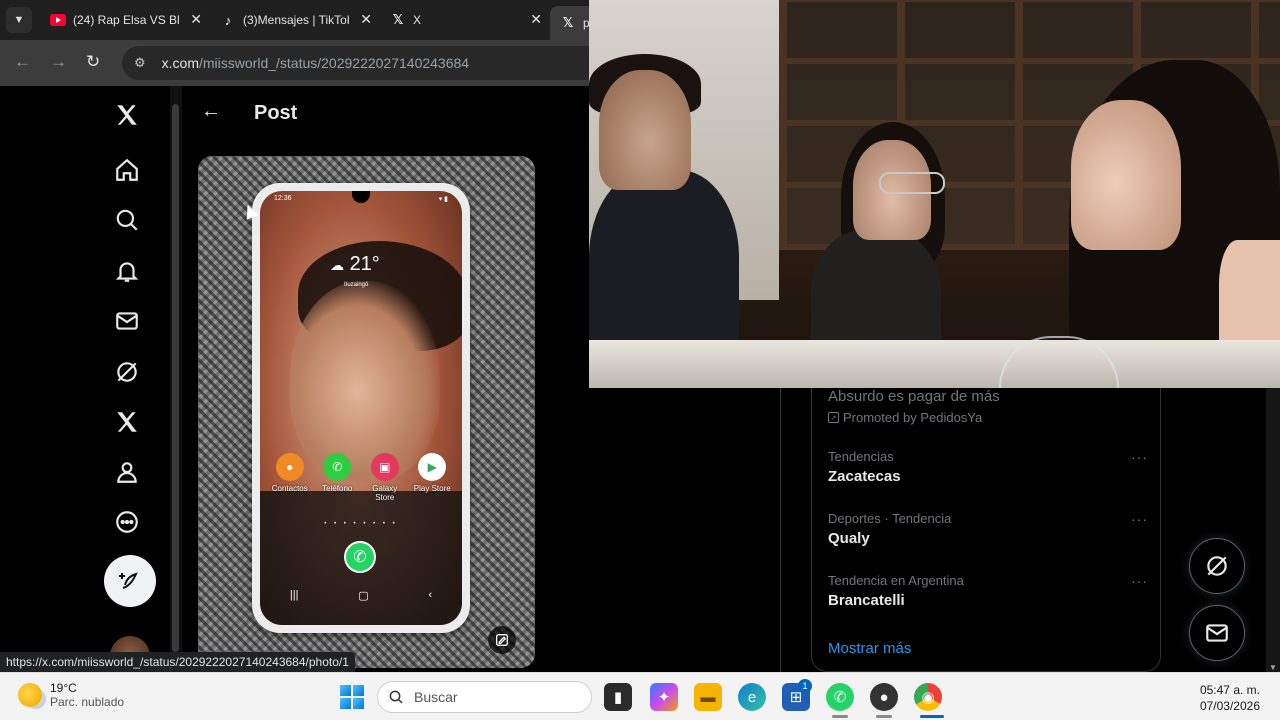  I want to click on ad-text: Absurdo es pagar de más, so click(914, 396).